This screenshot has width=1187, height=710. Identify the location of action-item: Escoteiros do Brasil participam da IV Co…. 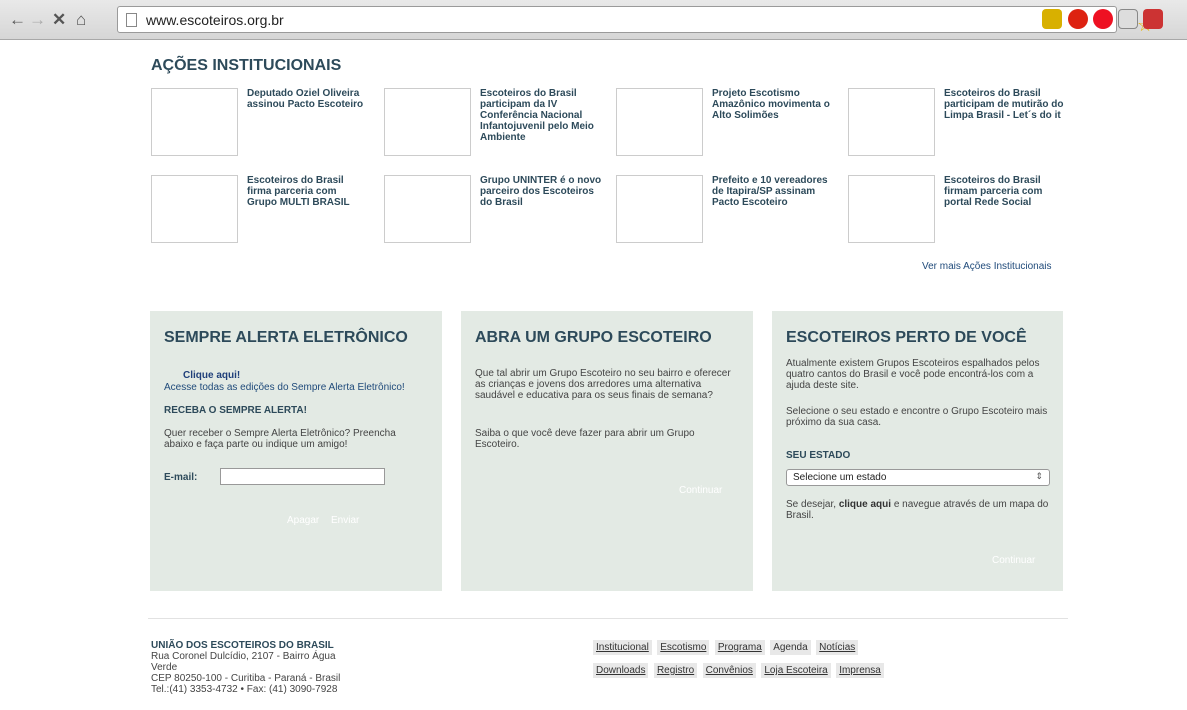
(496, 124).